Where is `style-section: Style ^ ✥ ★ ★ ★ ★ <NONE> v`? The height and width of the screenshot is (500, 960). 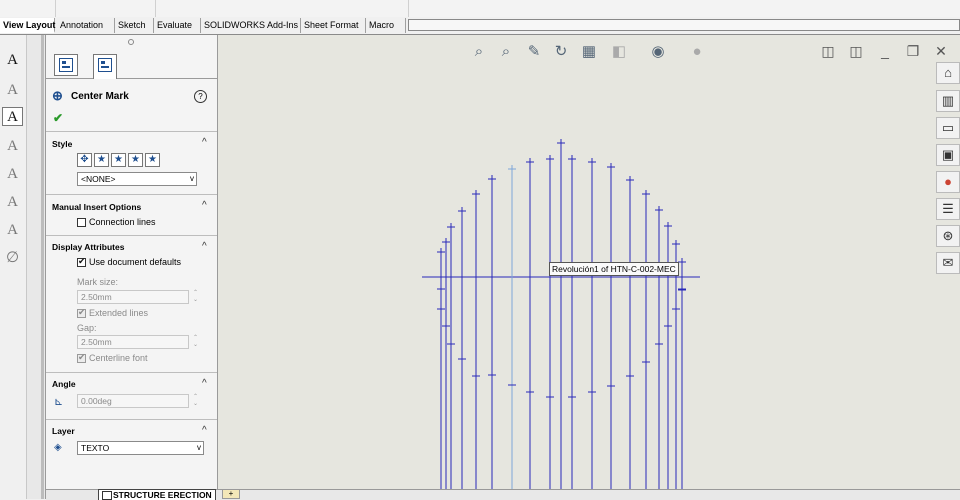 style-section: Style ^ ✥ ★ ★ ★ ★ <NONE> v is located at coordinates (131, 166).